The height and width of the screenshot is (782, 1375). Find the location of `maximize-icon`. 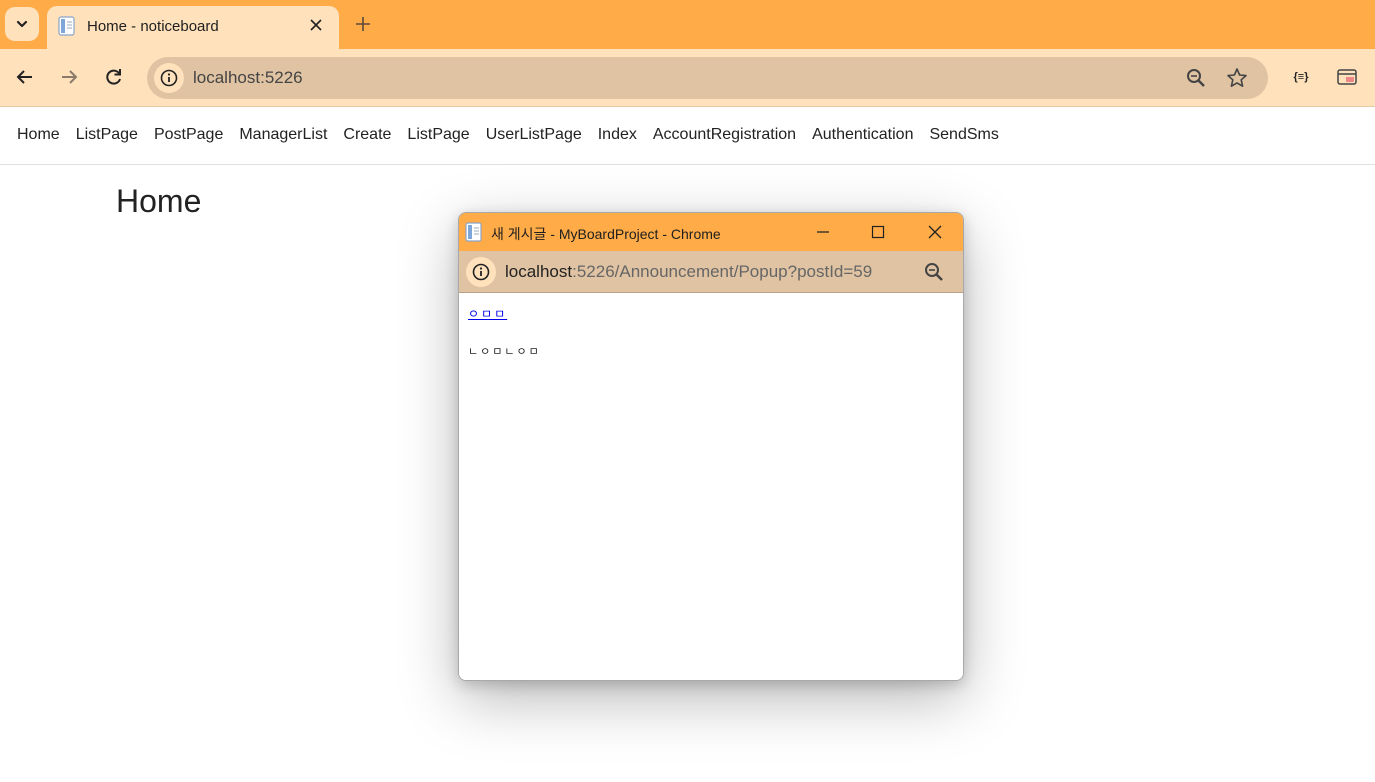

maximize-icon is located at coordinates (878, 232).